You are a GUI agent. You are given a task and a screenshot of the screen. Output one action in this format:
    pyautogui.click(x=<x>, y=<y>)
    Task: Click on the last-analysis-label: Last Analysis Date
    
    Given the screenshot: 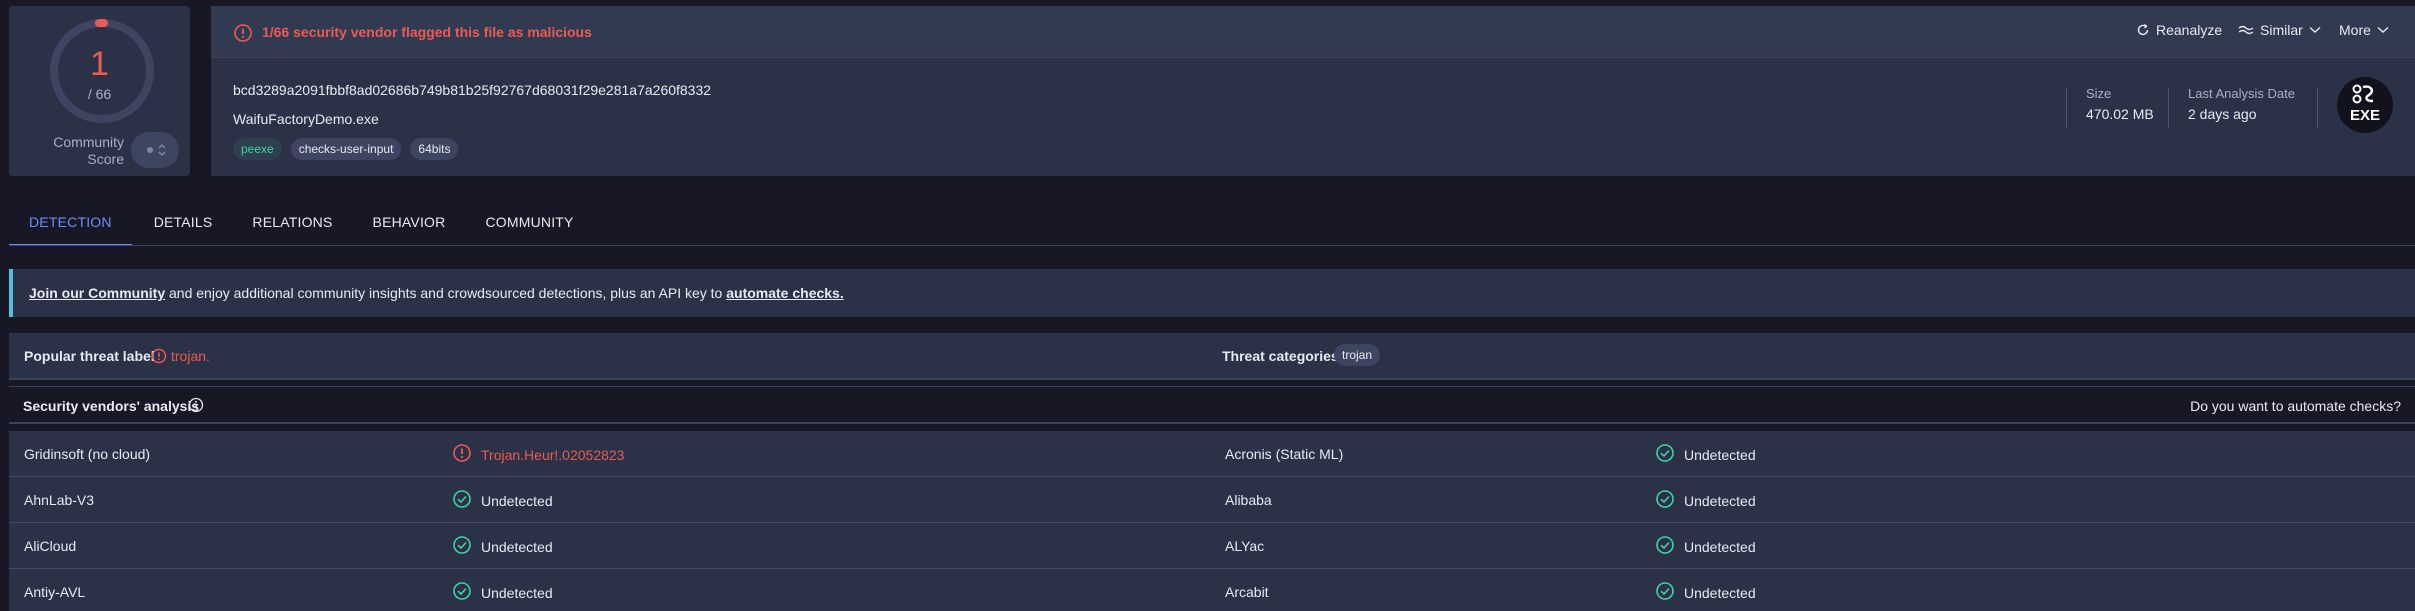 What is the action you would take?
    pyautogui.click(x=2241, y=93)
    